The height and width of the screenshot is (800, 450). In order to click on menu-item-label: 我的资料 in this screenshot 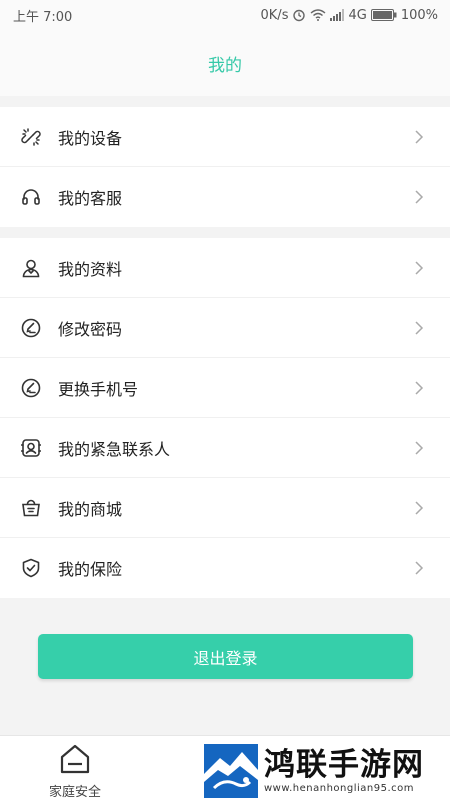, I will do `click(90, 269)`.